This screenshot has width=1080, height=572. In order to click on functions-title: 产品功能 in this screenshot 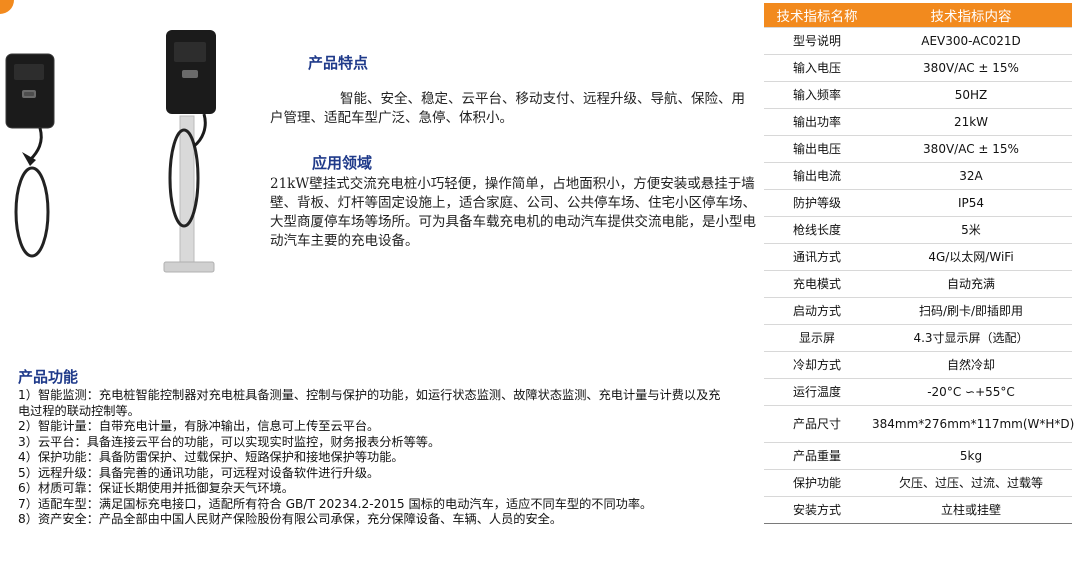, I will do `click(48, 377)`.